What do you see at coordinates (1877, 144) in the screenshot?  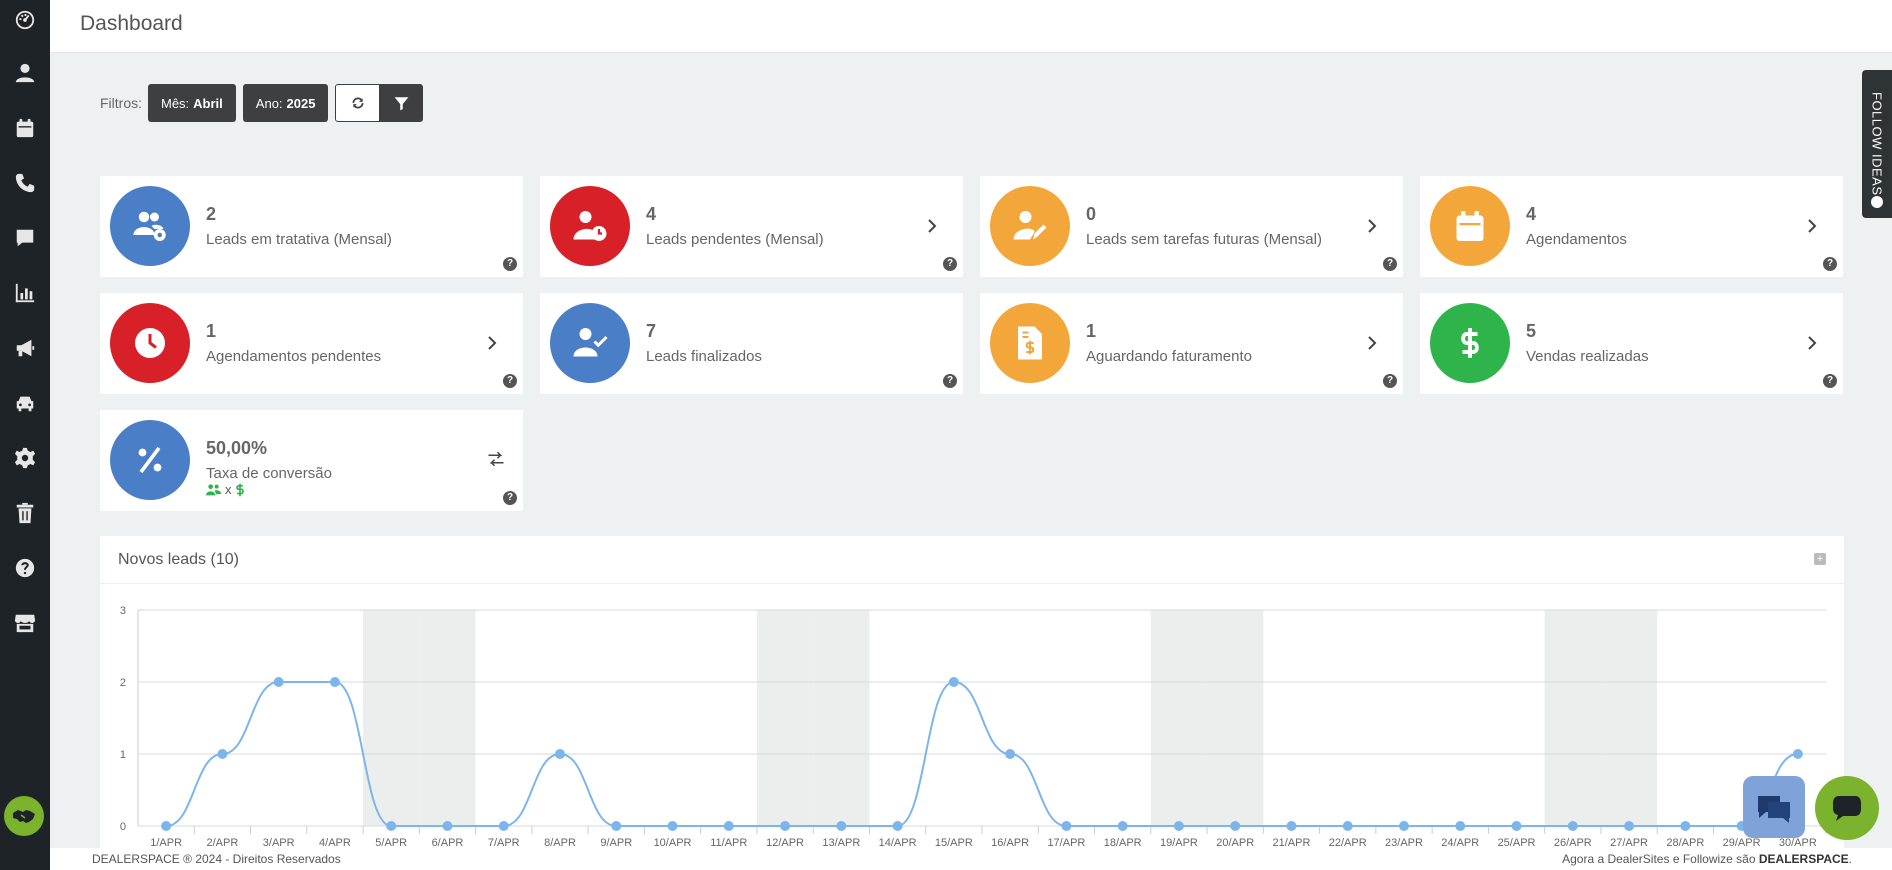 I see `follow-ideas-tab: FOLLOW IDEAS` at bounding box center [1877, 144].